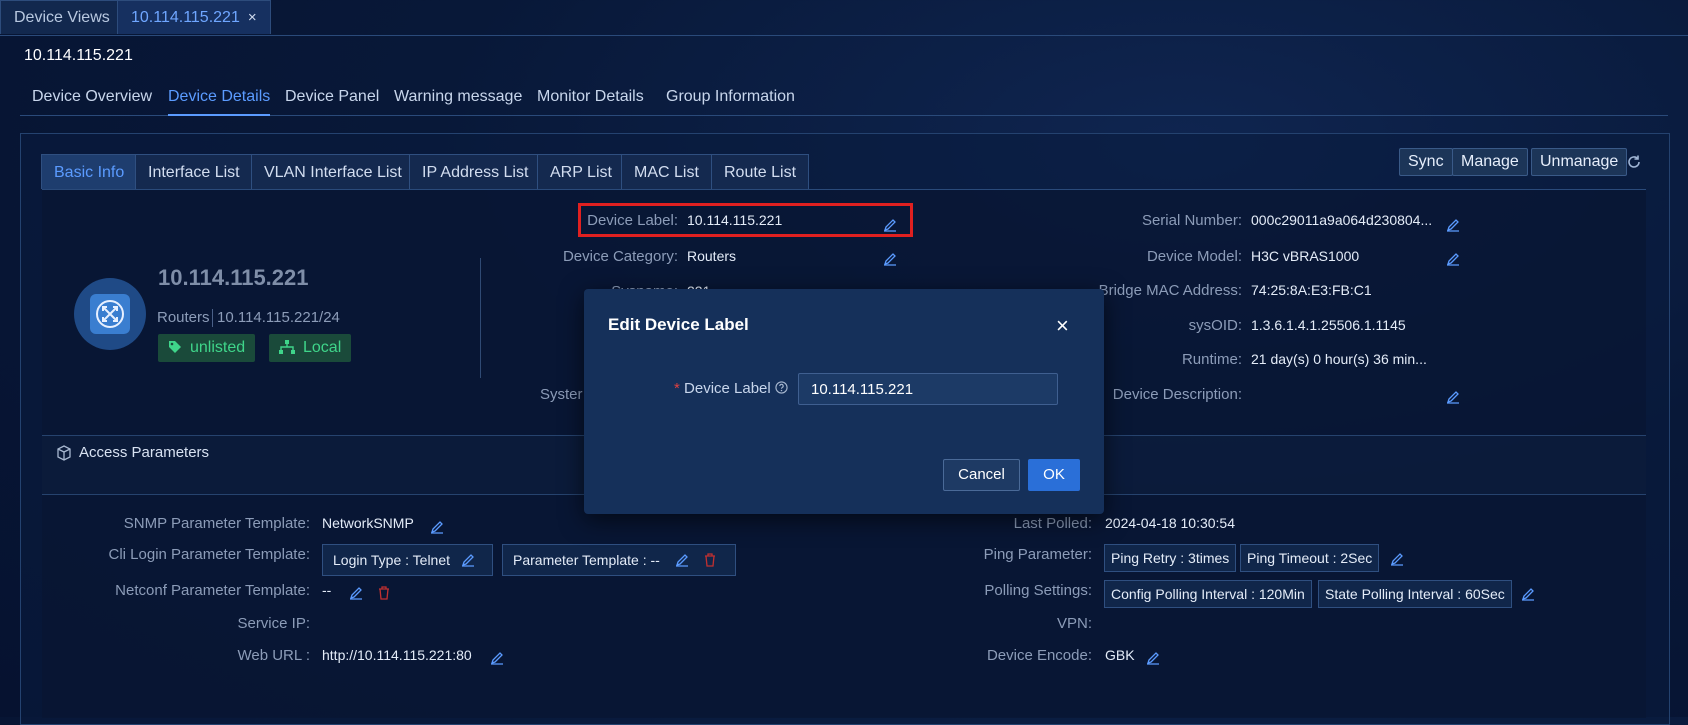 This screenshot has height=725, width=1688. I want to click on device-model-label: Device Model:, so click(1194, 256).